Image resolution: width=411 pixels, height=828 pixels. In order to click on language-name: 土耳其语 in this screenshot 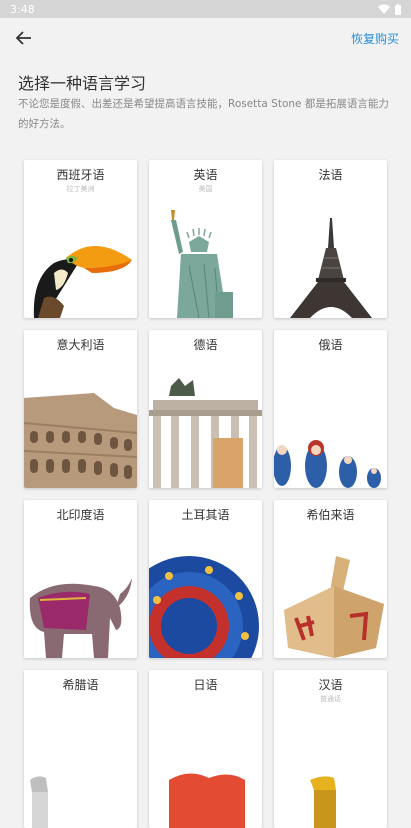, I will do `click(205, 515)`.